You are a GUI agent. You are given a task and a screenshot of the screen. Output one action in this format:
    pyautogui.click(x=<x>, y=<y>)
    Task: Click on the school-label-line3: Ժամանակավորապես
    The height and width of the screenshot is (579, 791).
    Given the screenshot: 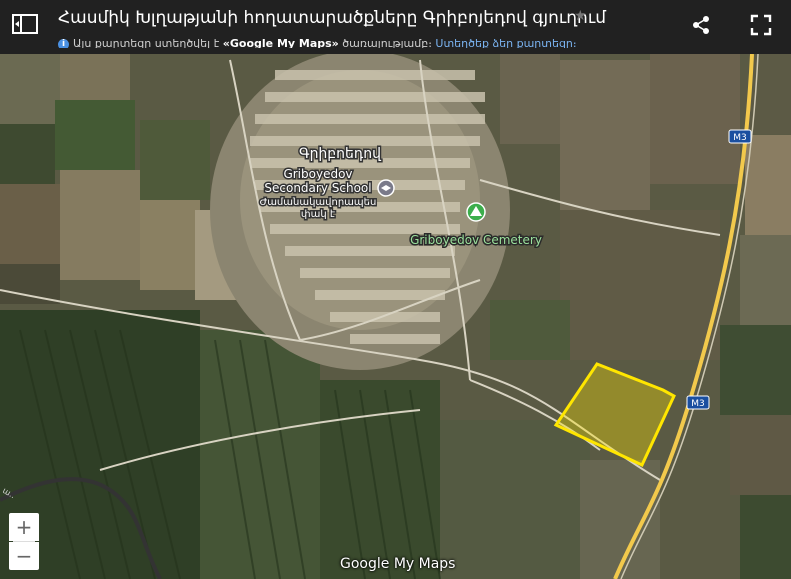 What is the action you would take?
    pyautogui.click(x=318, y=202)
    